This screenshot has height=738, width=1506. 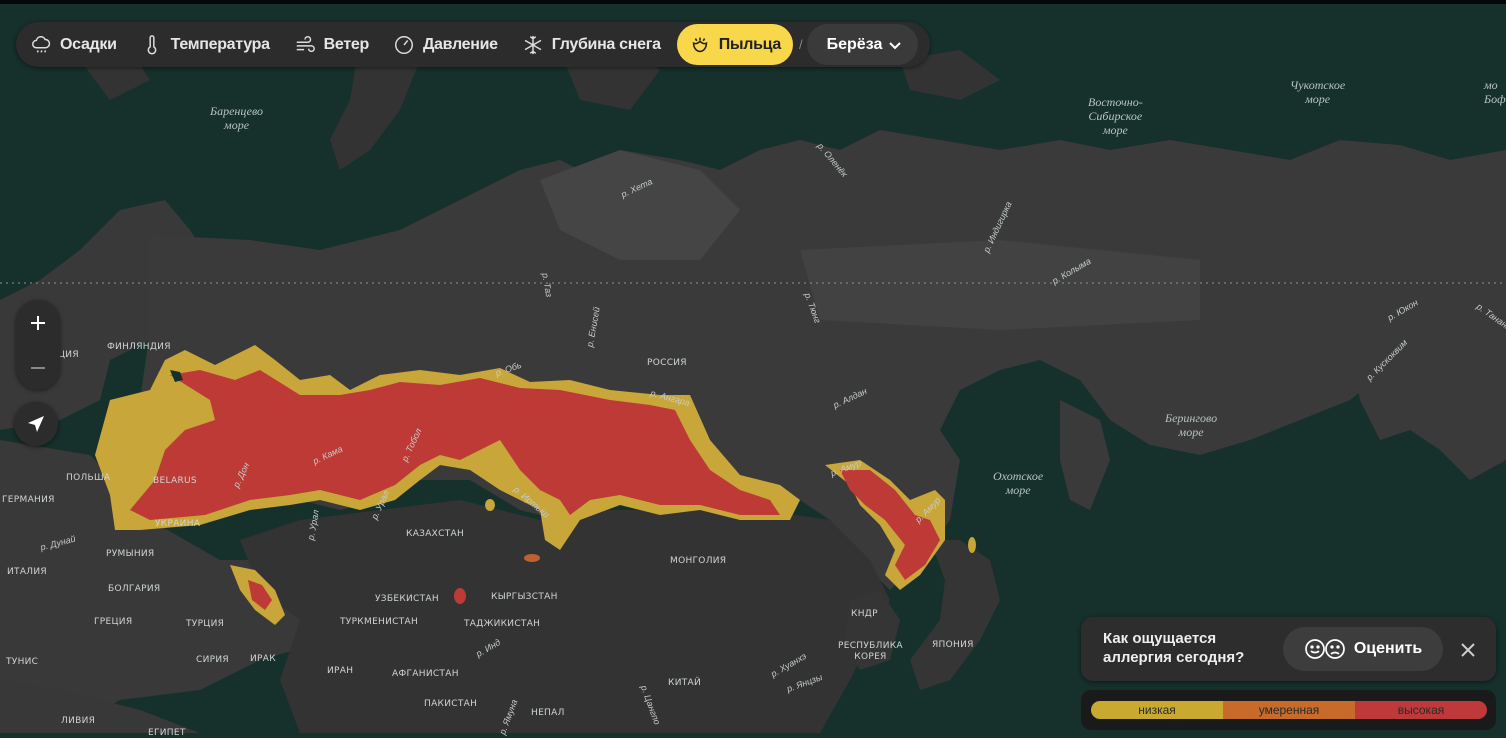 I want to click on tab-temperature: Температура, so click(x=205, y=44).